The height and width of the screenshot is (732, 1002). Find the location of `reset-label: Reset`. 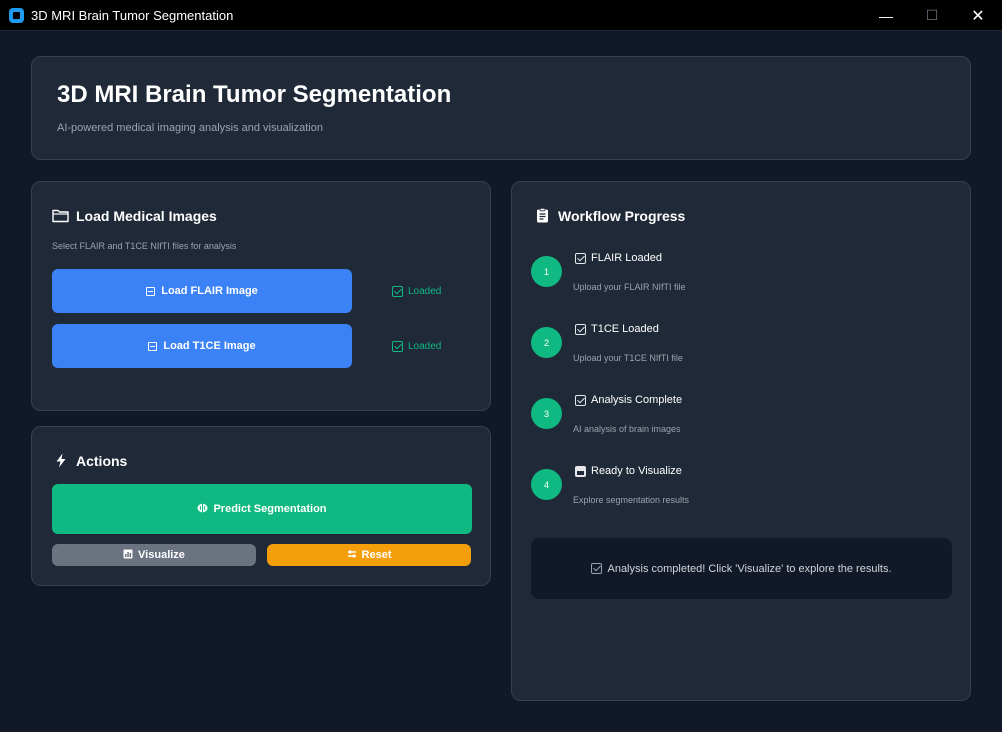

reset-label: Reset is located at coordinates (376, 555).